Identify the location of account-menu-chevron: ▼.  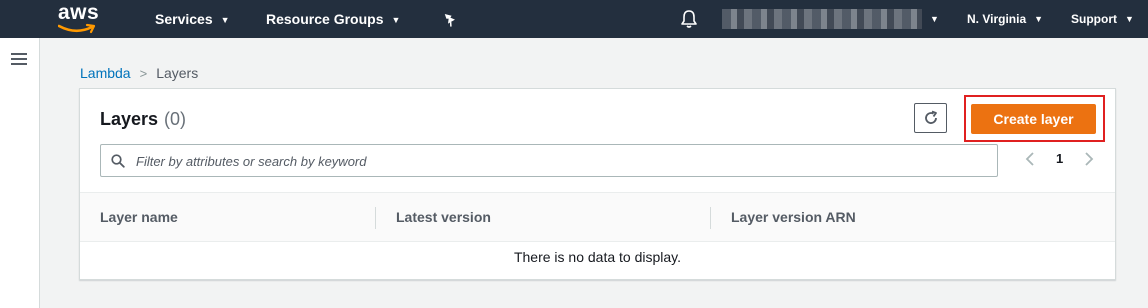
(934, 19).